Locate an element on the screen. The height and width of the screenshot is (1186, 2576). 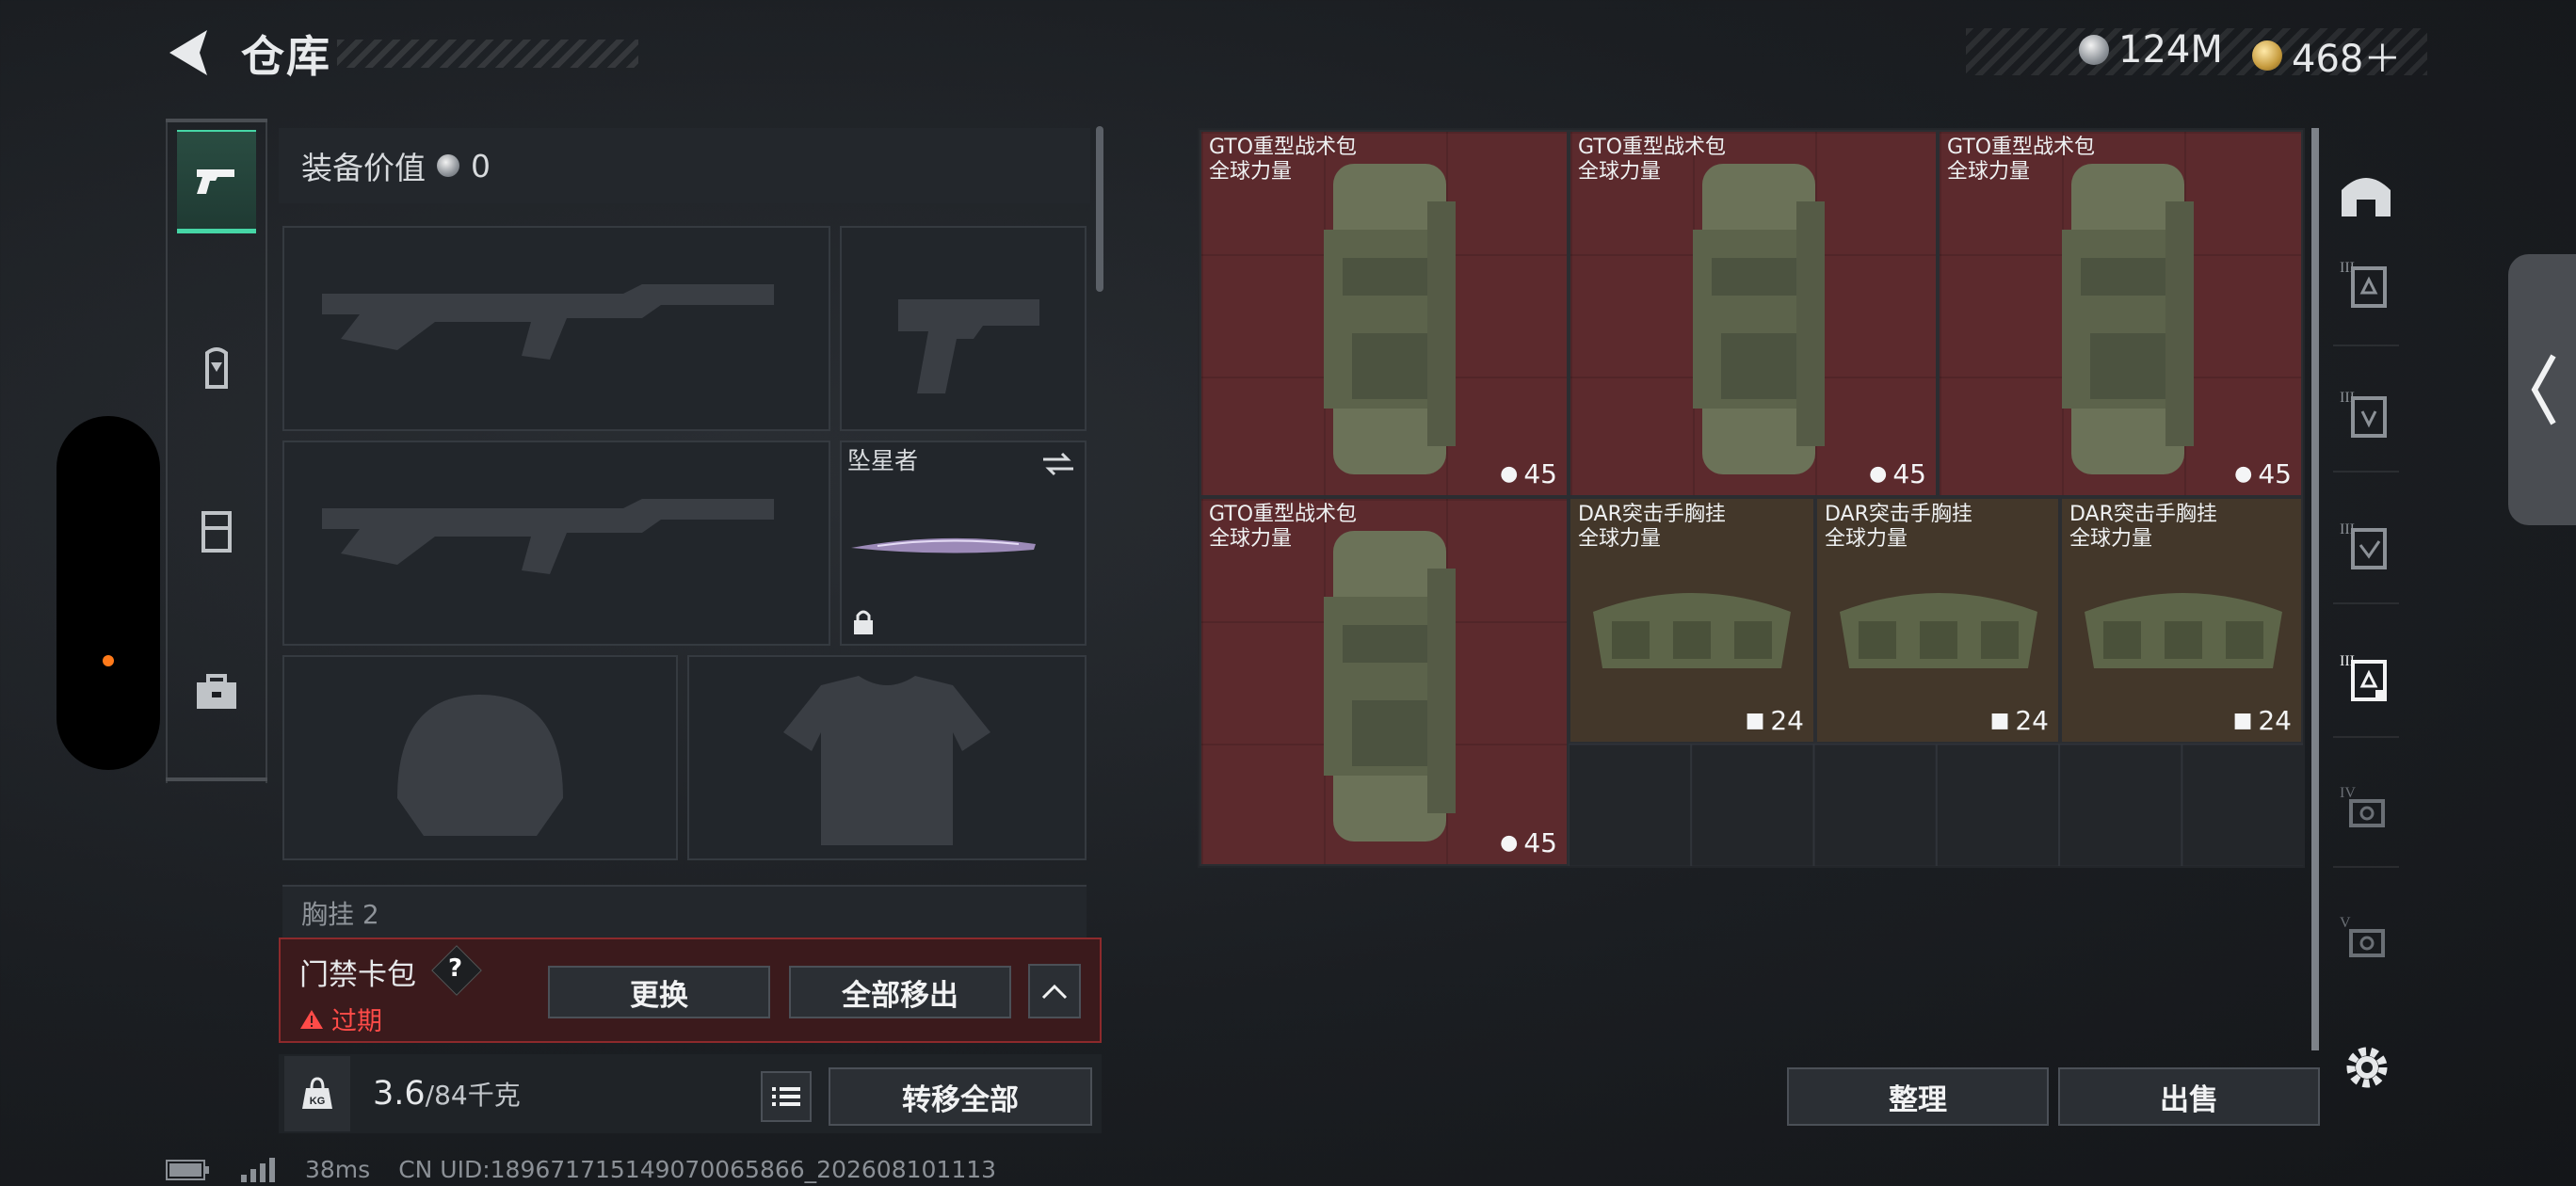
weapon-category-tab is located at coordinates (216, 181).